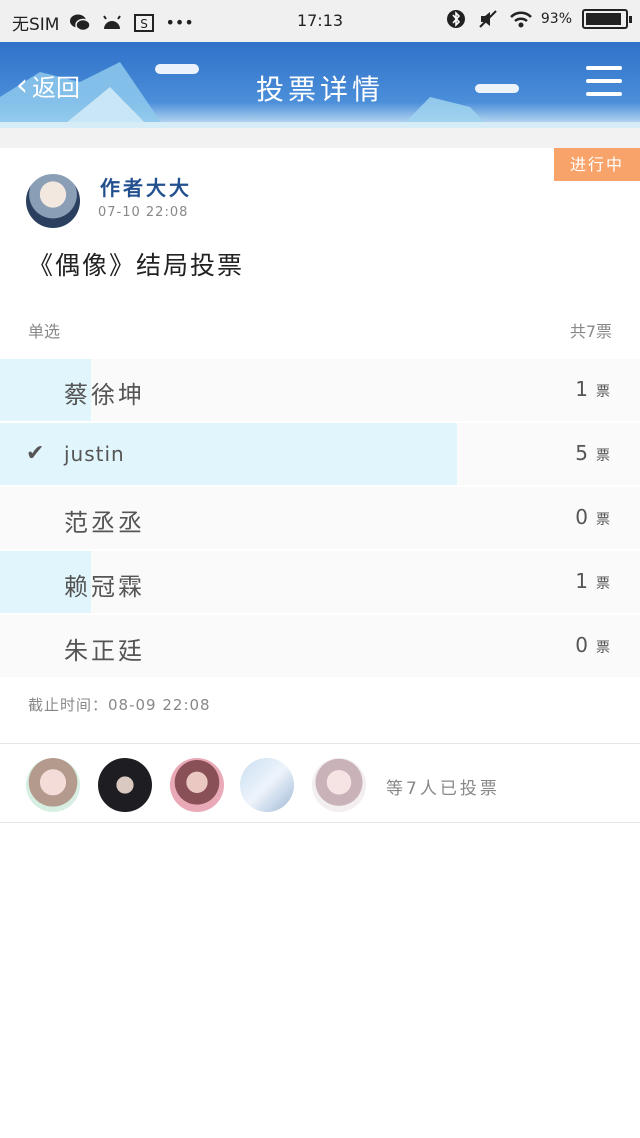 The width and height of the screenshot is (640, 1138). I want to click on status-bar: 无SIM S ••• 17:13 93%, so click(320, 21).